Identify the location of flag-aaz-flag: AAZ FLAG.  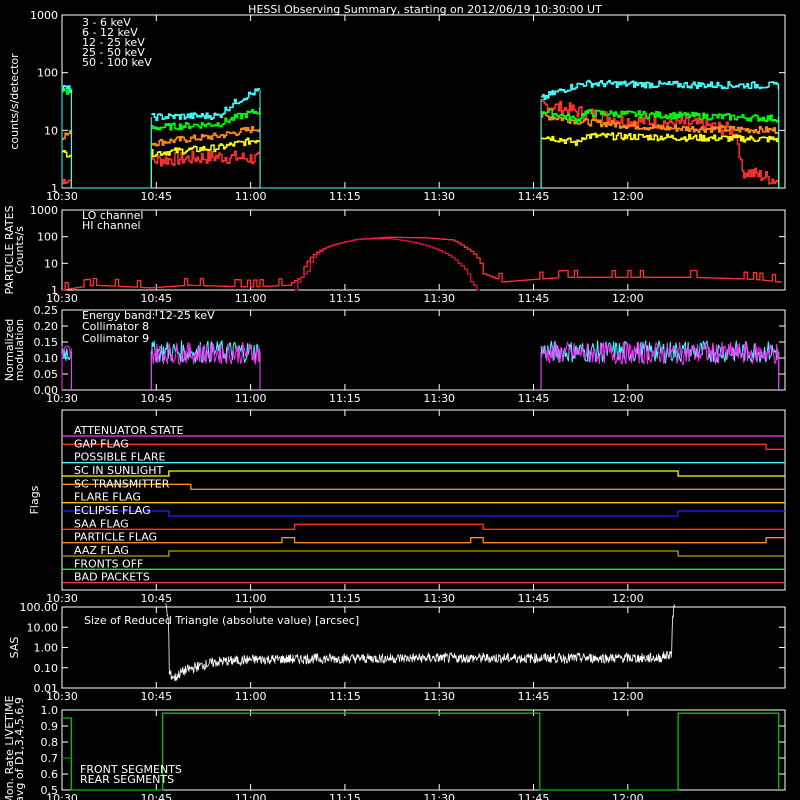
(423, 550).